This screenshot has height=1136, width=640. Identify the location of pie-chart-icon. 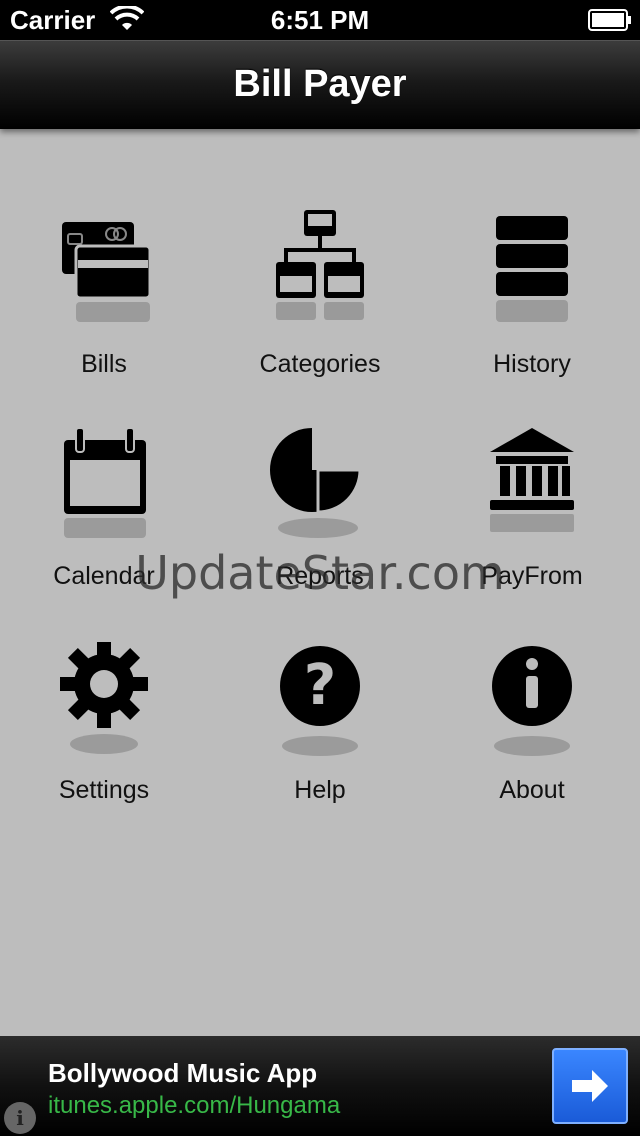
(316, 483).